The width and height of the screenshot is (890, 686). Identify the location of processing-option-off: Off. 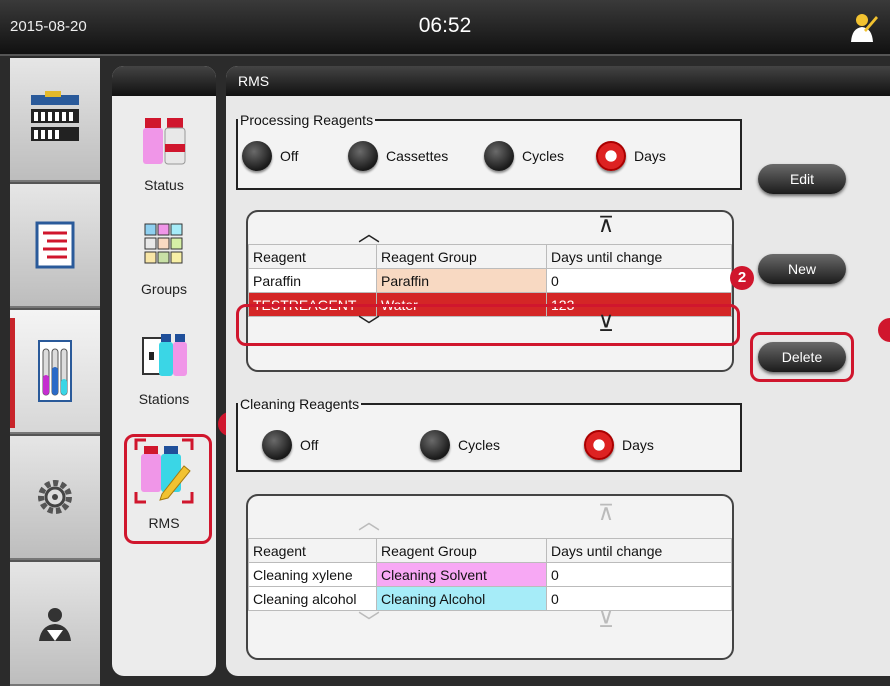
(270, 156).